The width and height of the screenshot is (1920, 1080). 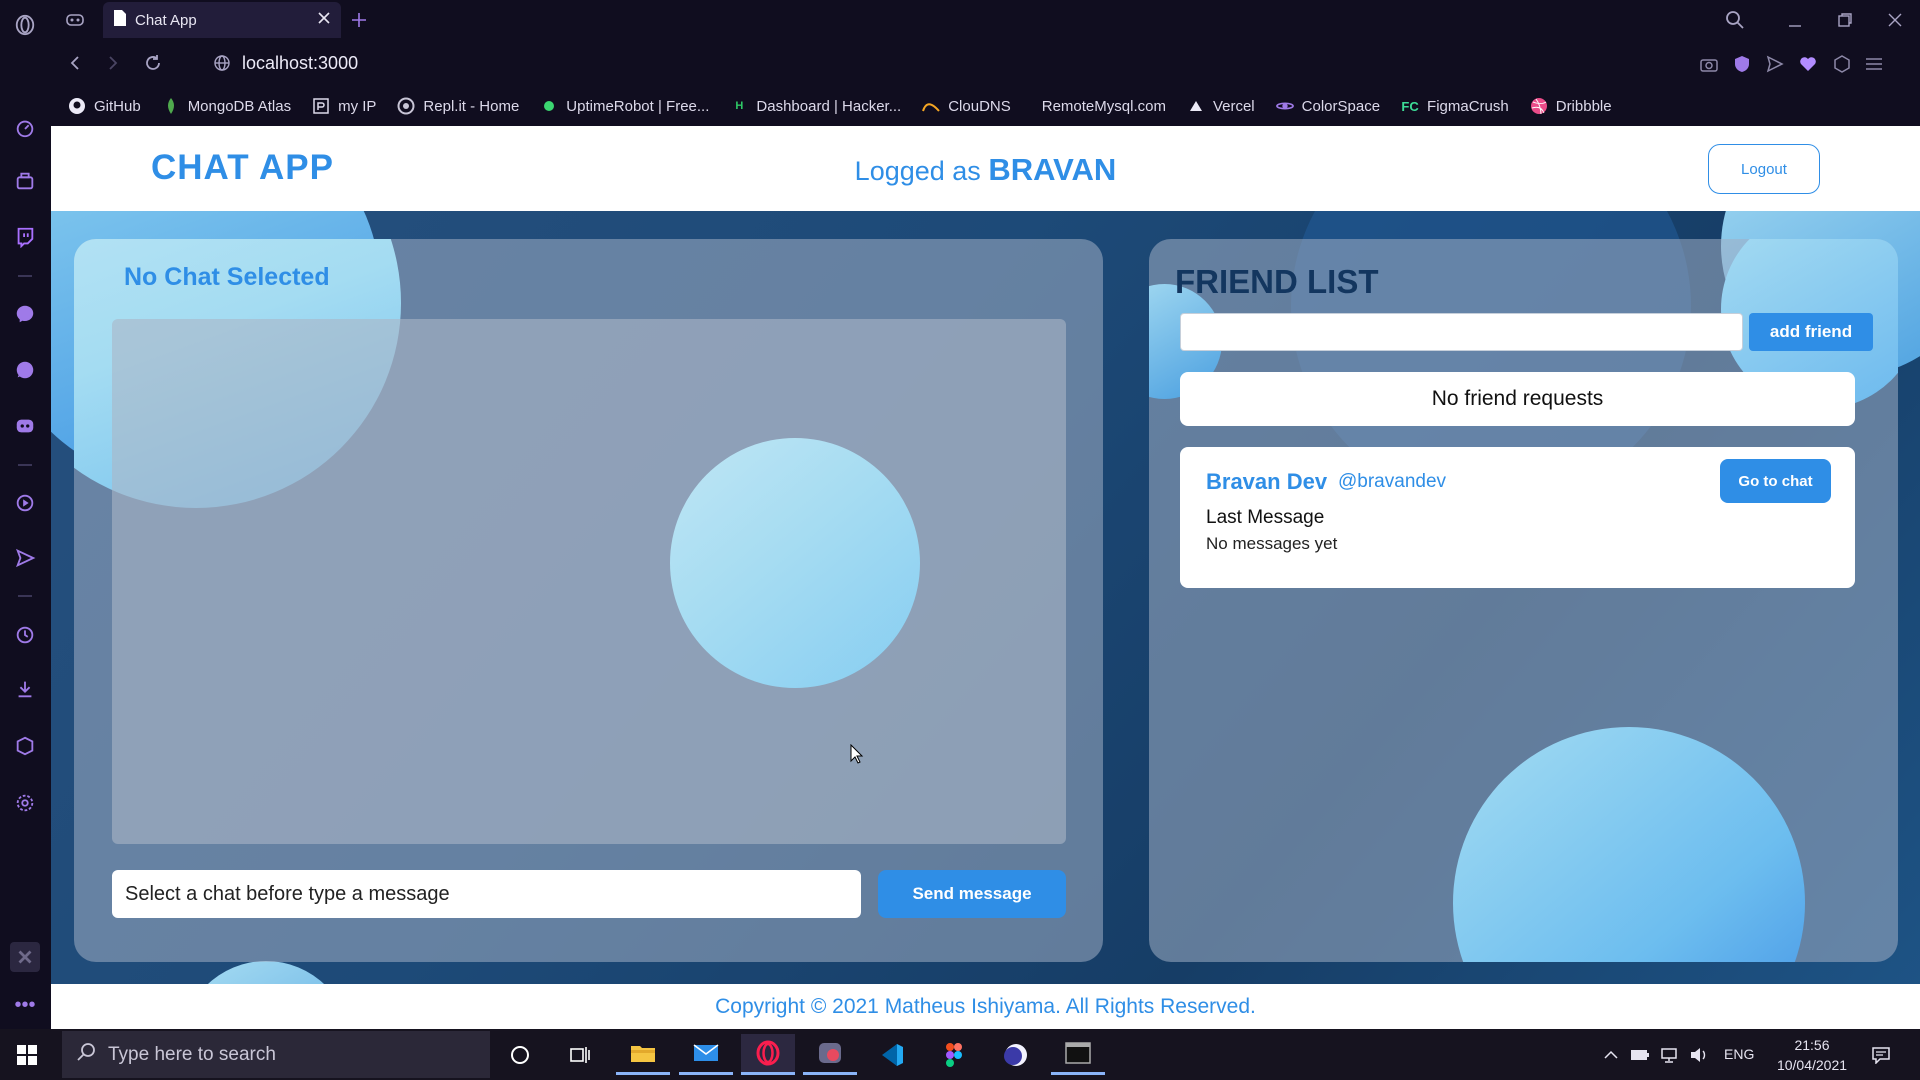 I want to click on logged-in-status: Logged as BRAVAN, so click(x=985, y=170).